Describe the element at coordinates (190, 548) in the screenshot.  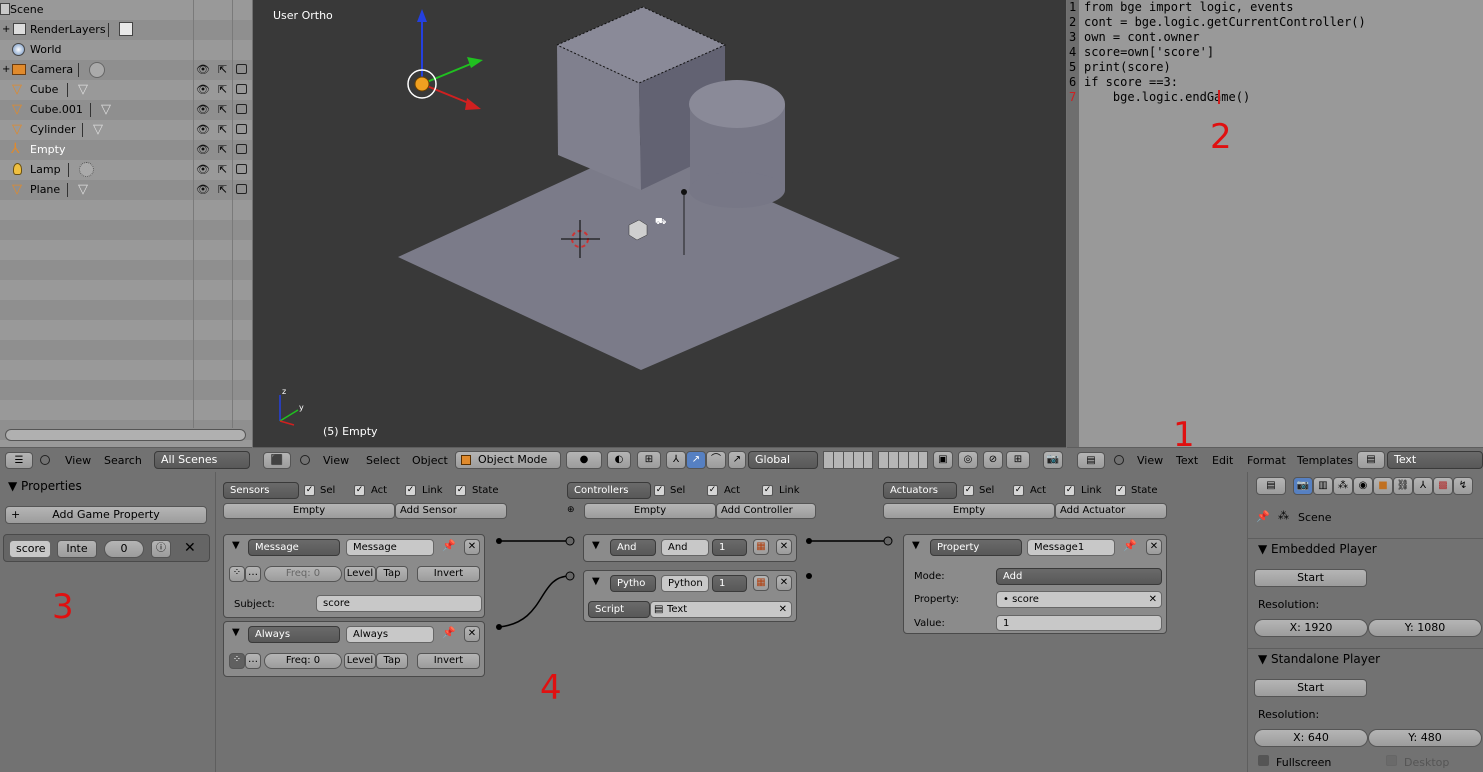
I see `close-icon: ✕` at that location.